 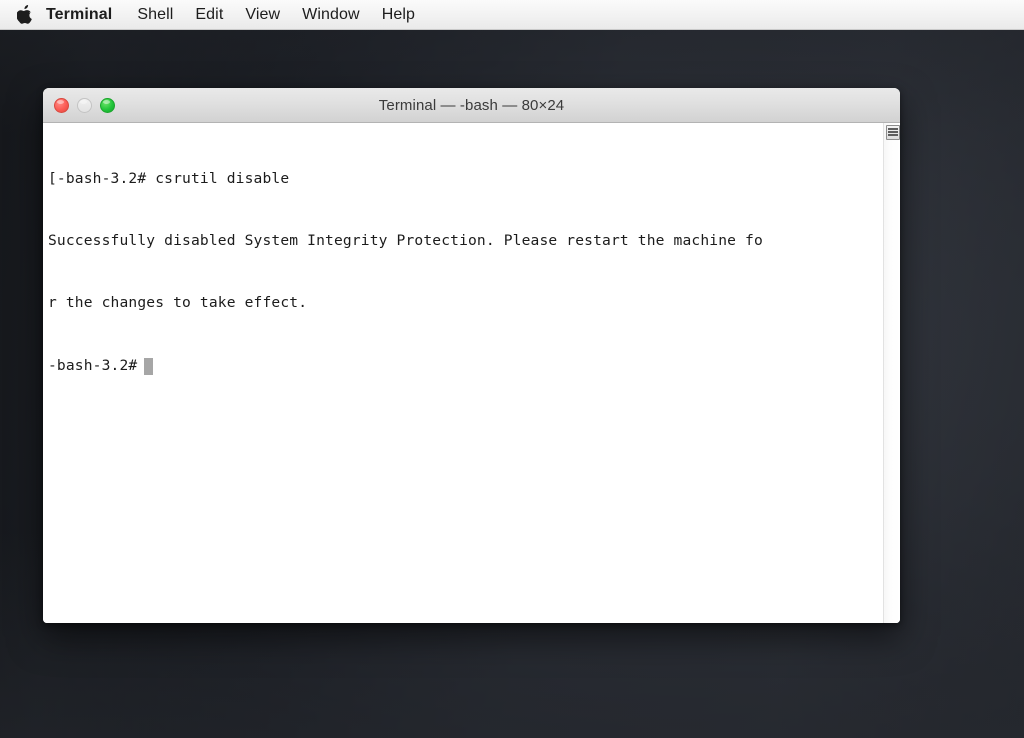 What do you see at coordinates (465, 366) in the screenshot?
I see `terminal-prompt-line: -bash-3.2#` at bounding box center [465, 366].